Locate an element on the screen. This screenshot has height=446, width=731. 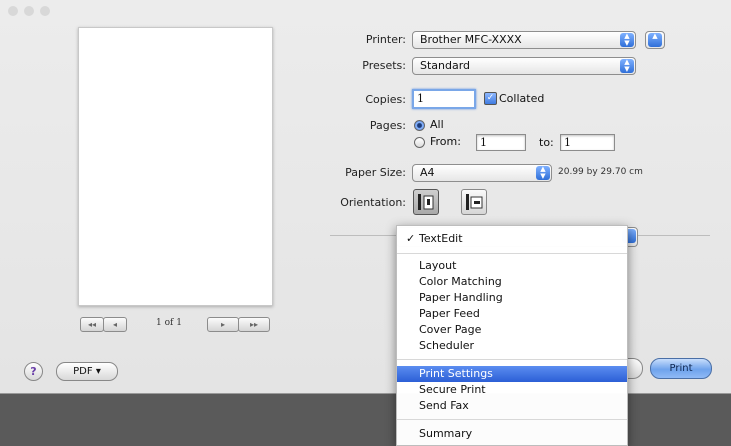
next-page-button: ▸ is located at coordinates (223, 324).